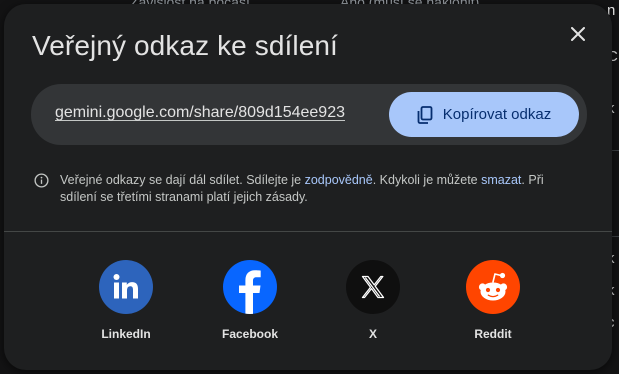  What do you see at coordinates (501, 180) in the screenshot?
I see `delete-link: smazat` at bounding box center [501, 180].